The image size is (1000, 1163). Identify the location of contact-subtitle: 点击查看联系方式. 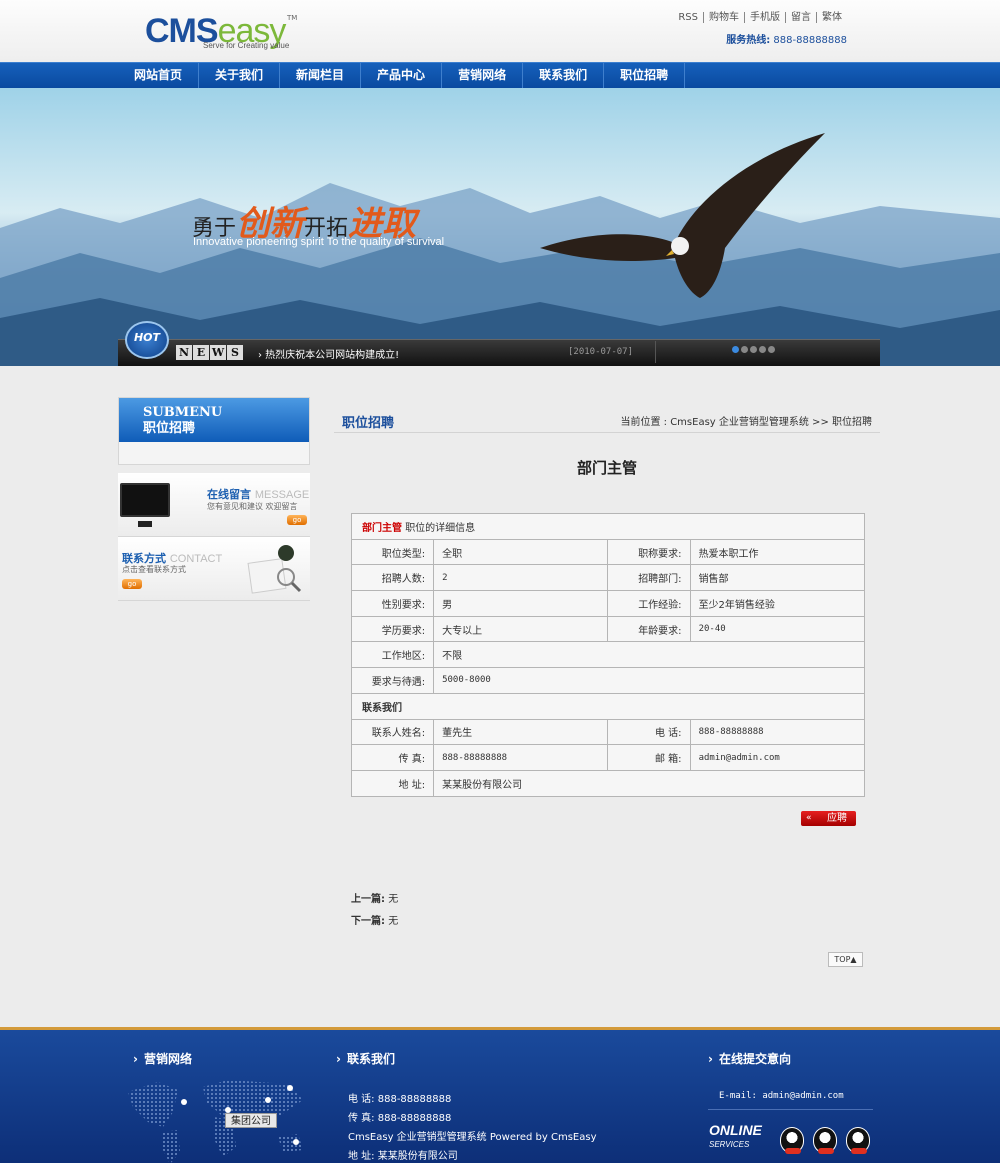
(154, 569).